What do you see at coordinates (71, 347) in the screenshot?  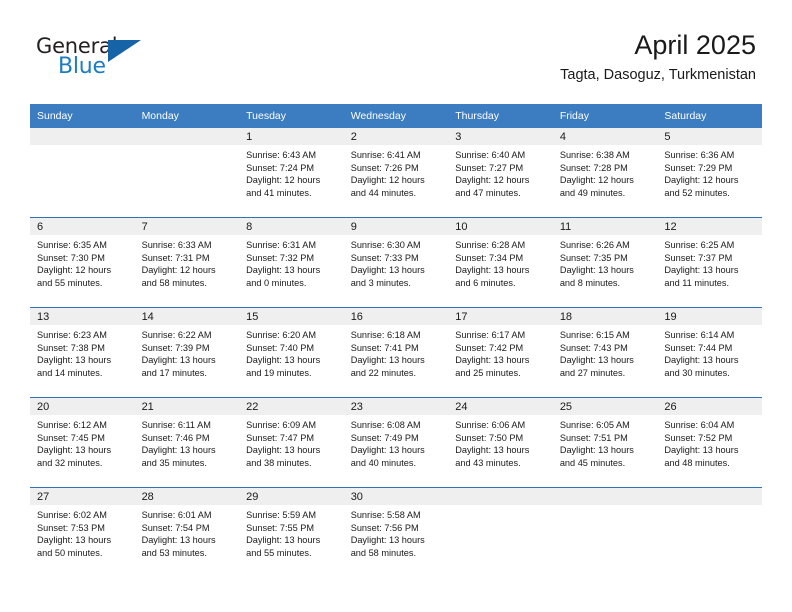 I see `sunset-text: Sunset: 7:38 PM` at bounding box center [71, 347].